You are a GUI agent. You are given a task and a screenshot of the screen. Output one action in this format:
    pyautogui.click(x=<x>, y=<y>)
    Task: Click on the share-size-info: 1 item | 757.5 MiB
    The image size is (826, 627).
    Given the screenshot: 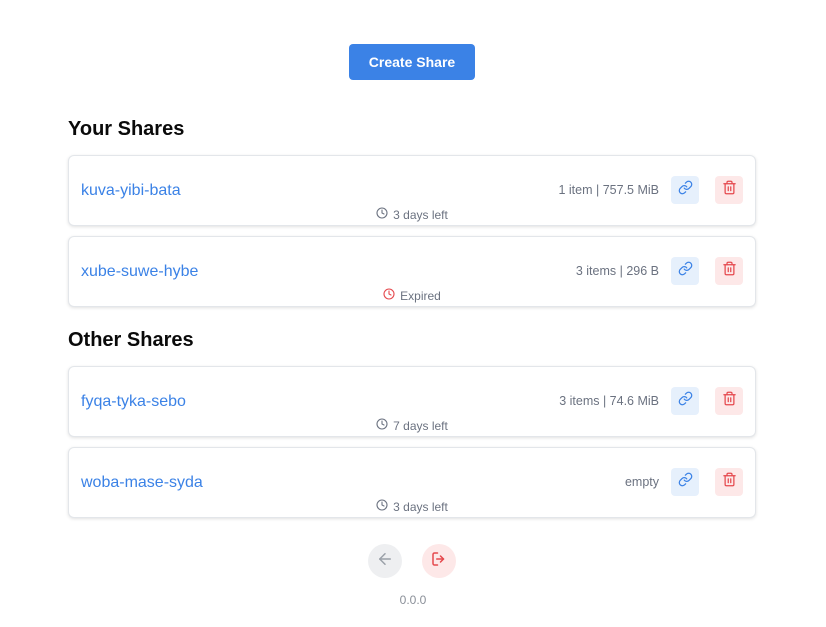 What is the action you would take?
    pyautogui.click(x=608, y=190)
    